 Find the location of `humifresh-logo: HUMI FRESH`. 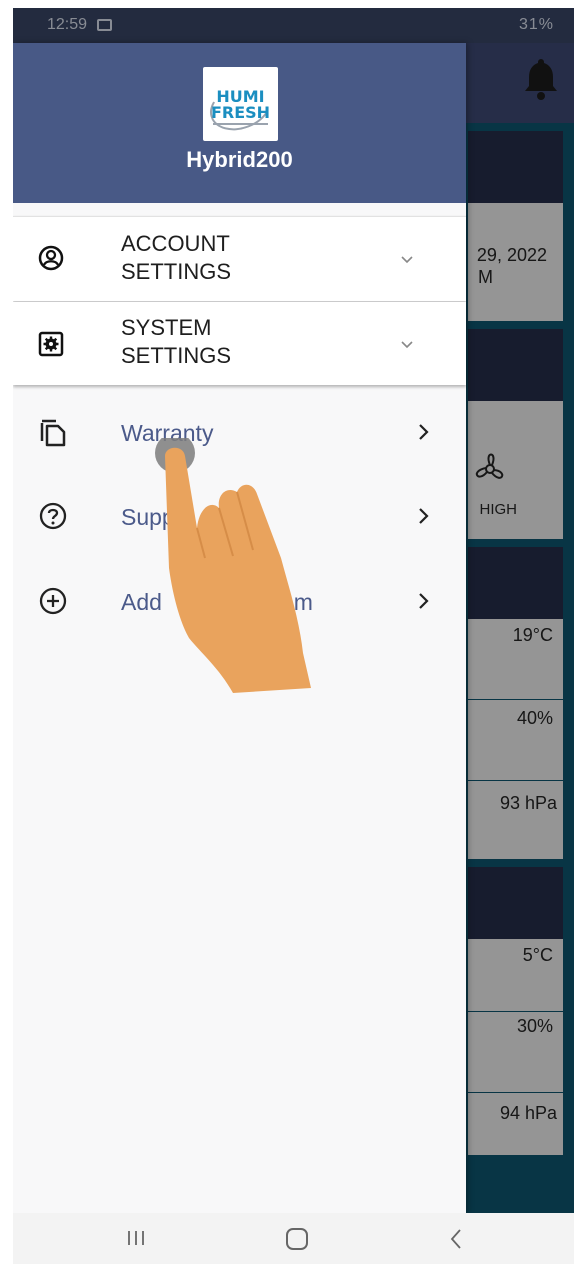

humifresh-logo: HUMI FRESH is located at coordinates (240, 104).